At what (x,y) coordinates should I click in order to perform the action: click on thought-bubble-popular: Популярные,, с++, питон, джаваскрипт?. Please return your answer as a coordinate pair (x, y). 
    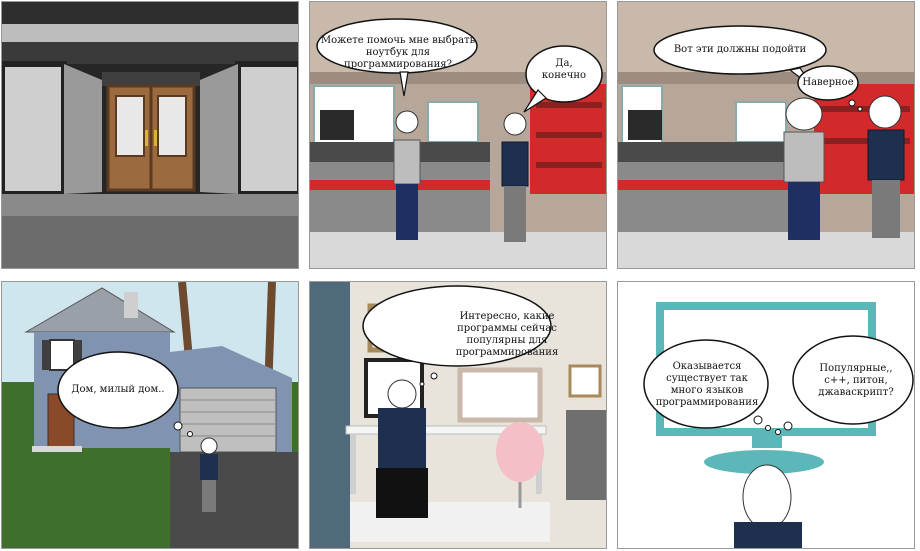
    Looking at the image, I should click on (856, 380).